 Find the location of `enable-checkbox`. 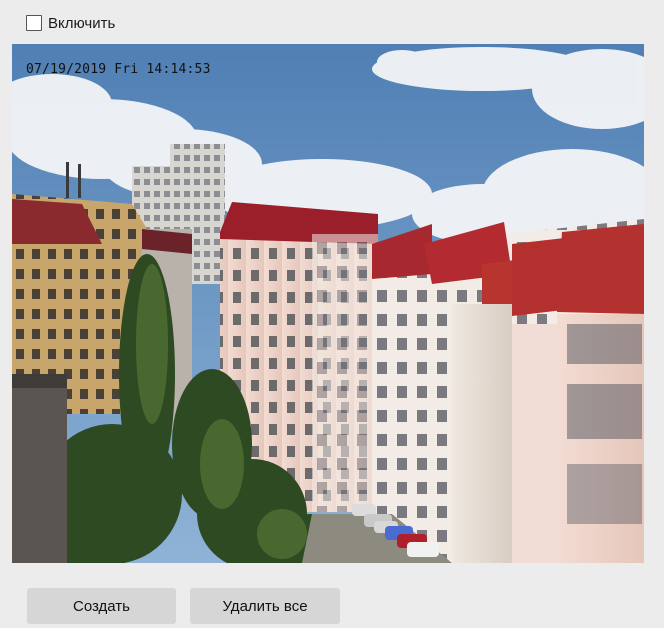

enable-checkbox is located at coordinates (34, 23).